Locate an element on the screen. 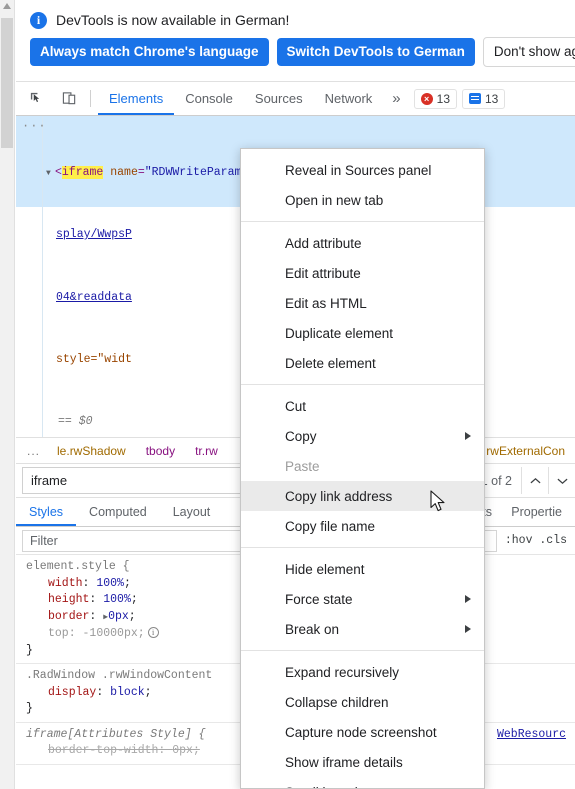 Image resolution: width=575 pixels, height=789 pixels. error-icon: × is located at coordinates (426, 98).